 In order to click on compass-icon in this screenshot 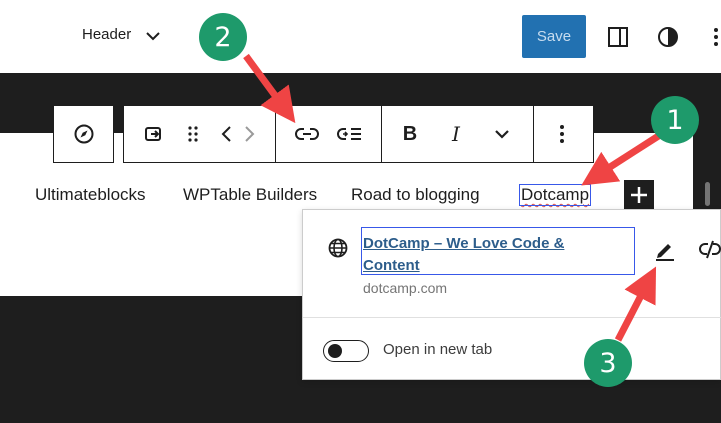, I will do `click(84, 134)`.